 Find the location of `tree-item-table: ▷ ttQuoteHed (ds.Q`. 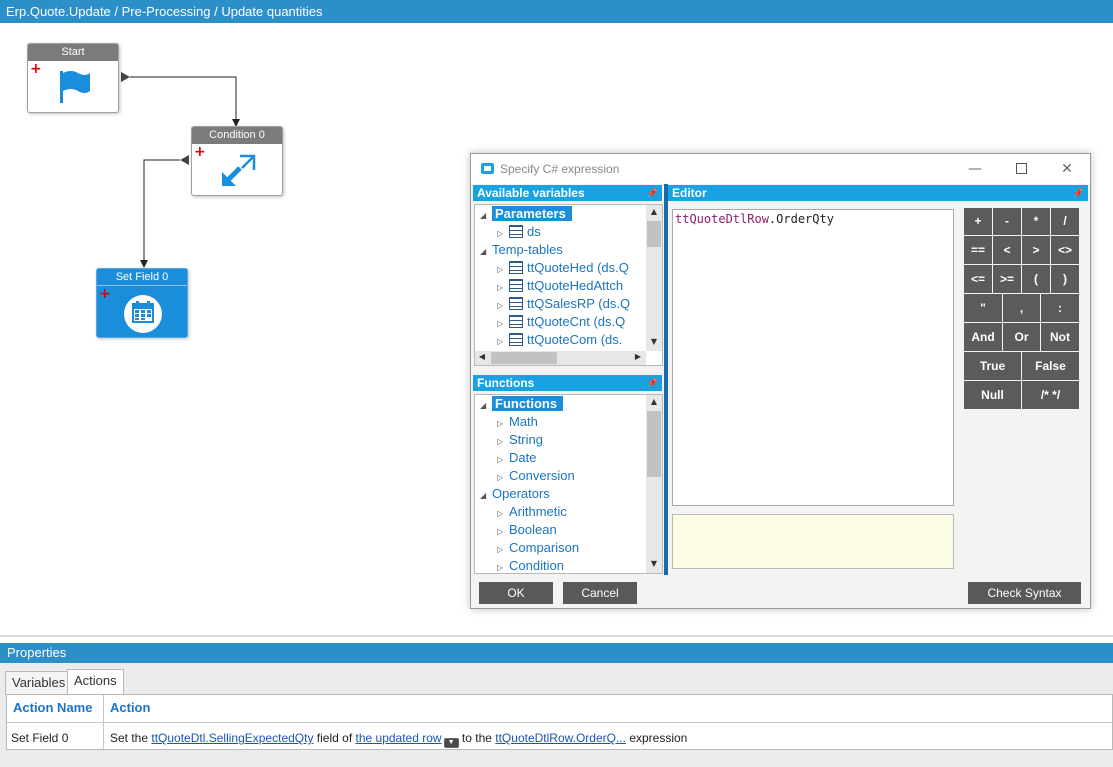

tree-item-table: ▷ ttQuoteHed (ds.Q is located at coordinates (563, 268).